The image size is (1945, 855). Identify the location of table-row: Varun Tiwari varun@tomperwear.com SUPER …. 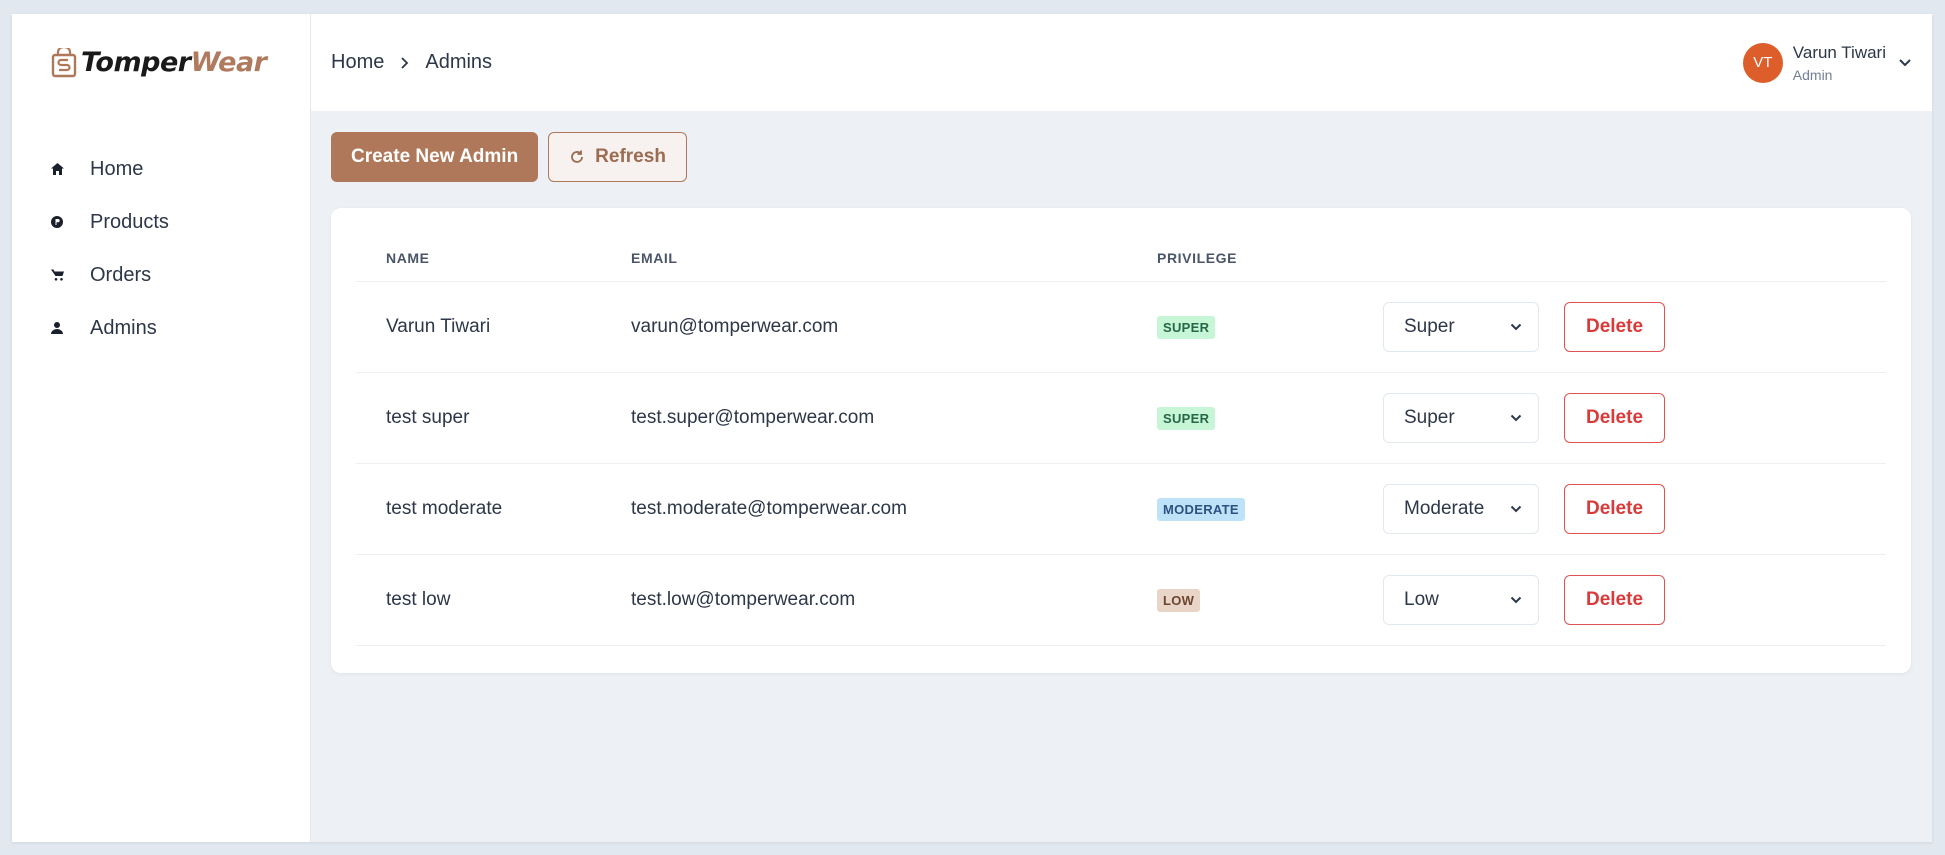
(1121, 327).